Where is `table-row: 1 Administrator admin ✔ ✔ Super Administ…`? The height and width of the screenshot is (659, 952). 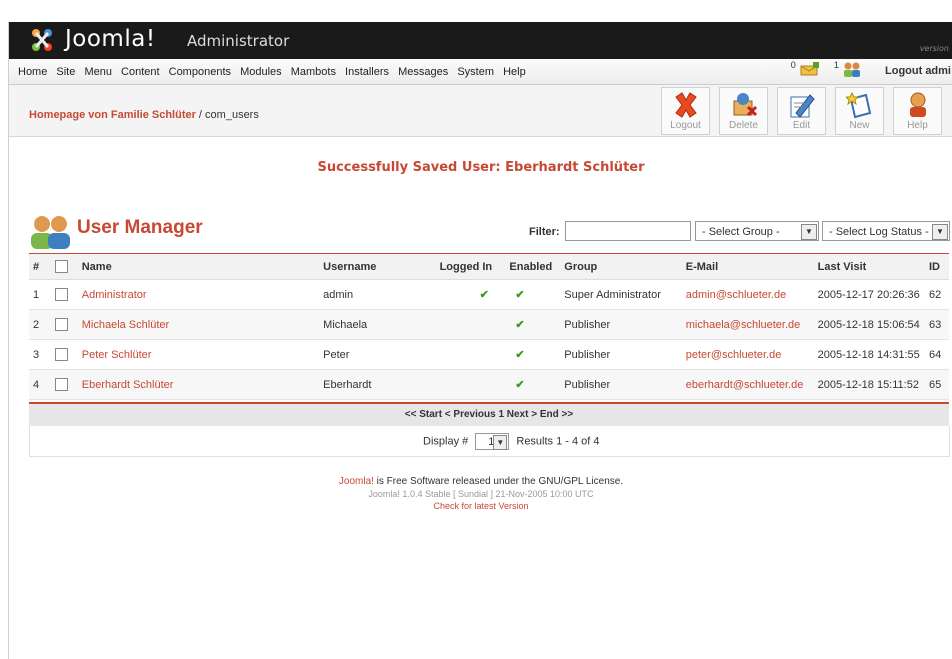
table-row: 1 Administrator admin ✔ ✔ Super Administ… is located at coordinates (489, 294).